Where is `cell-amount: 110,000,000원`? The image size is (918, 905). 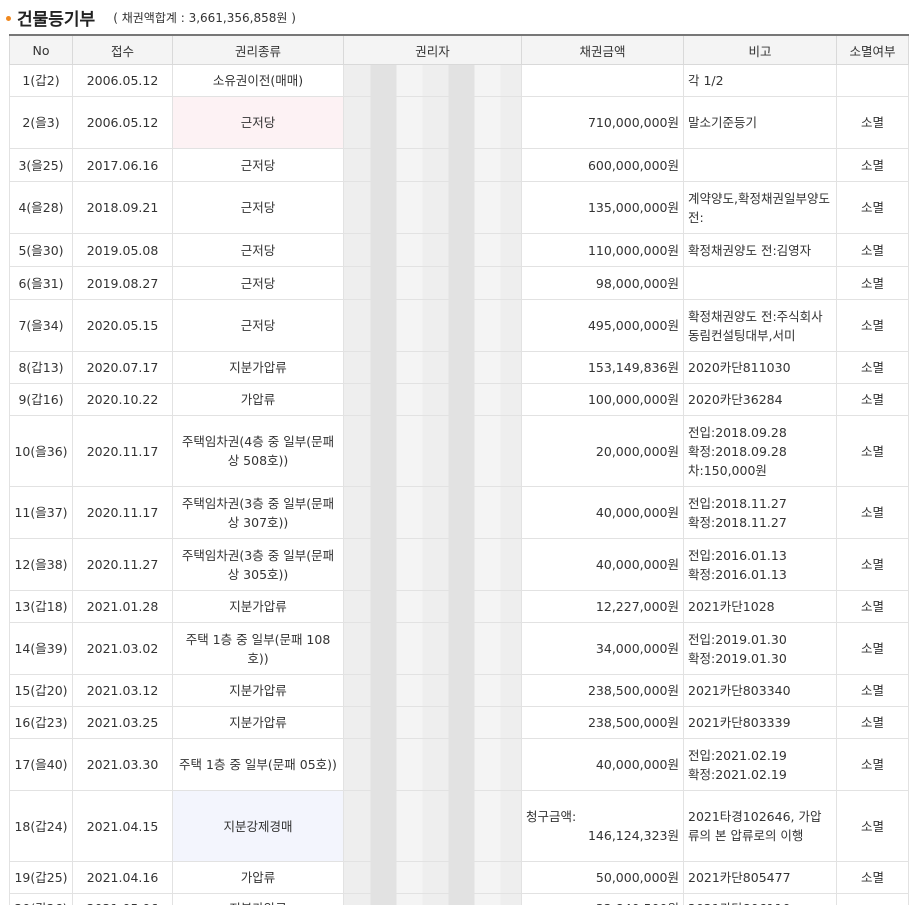
cell-amount: 110,000,000원 is located at coordinates (602, 250).